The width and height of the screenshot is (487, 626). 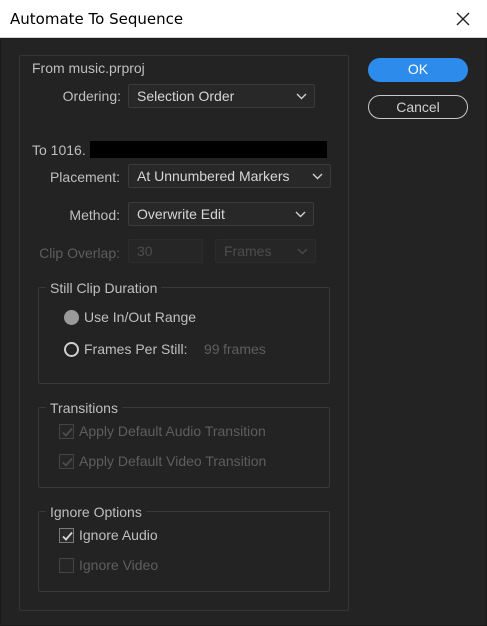 I want to click on ok-button: OK, so click(x=418, y=70).